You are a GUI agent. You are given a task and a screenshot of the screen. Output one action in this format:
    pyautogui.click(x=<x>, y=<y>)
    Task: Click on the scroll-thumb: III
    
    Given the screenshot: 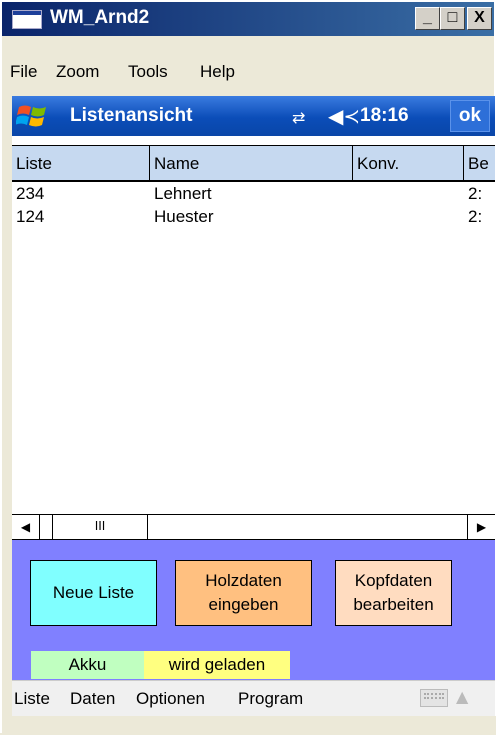 What is the action you would take?
    pyautogui.click(x=100, y=527)
    